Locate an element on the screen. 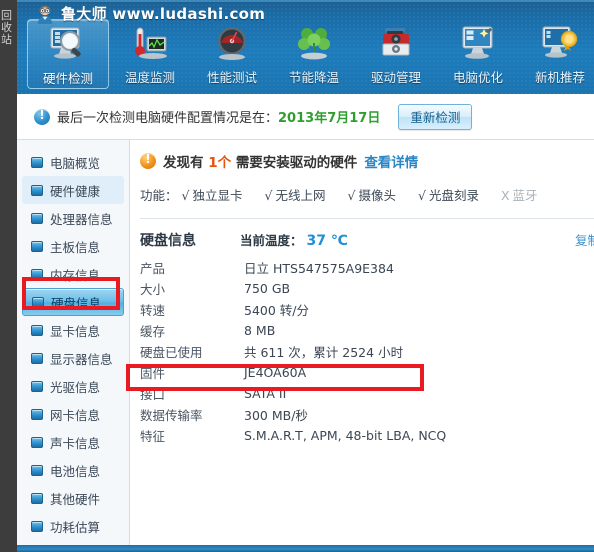 The width and height of the screenshot is (594, 552). driver-notice: 发现有 1个 需要安装驱动的硬件 查看详情 is located at coordinates (367, 161).